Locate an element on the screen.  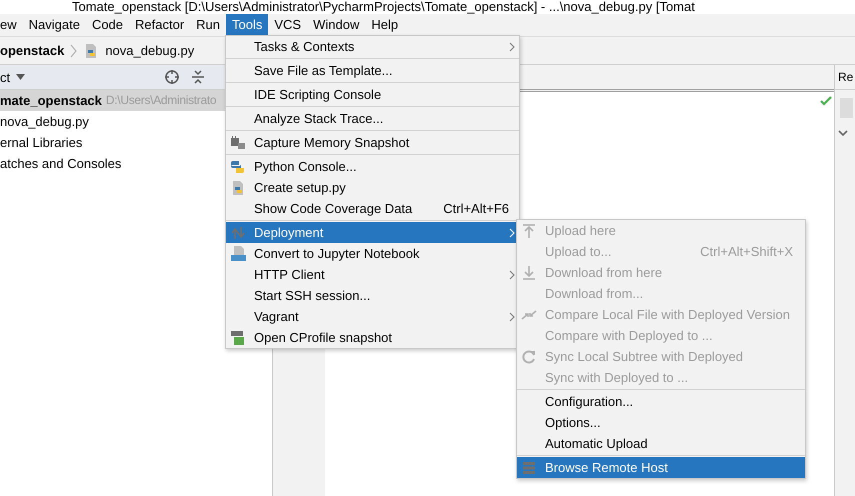
breadcrumb-item: nova_debug.py is located at coordinates (149, 50).